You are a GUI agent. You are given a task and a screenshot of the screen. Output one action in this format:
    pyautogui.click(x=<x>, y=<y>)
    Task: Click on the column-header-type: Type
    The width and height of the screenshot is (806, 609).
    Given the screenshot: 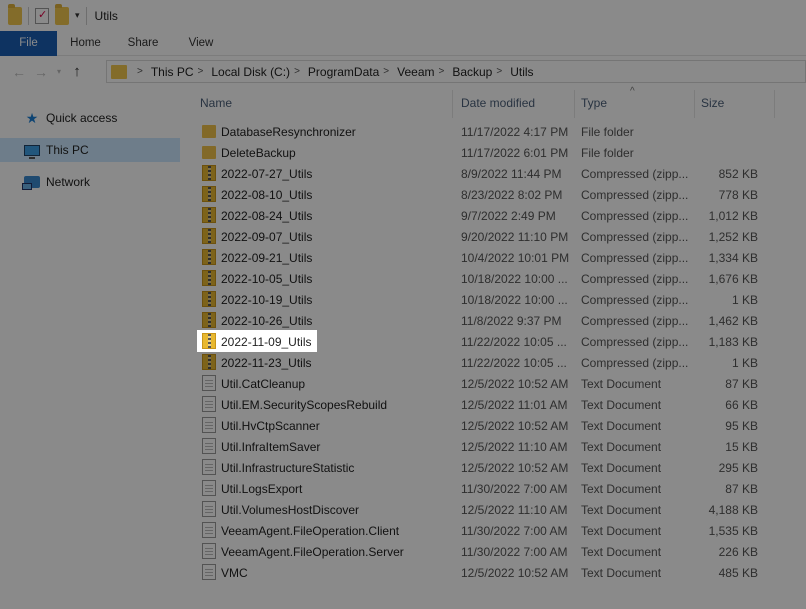 What is the action you would take?
    pyautogui.click(x=594, y=103)
    